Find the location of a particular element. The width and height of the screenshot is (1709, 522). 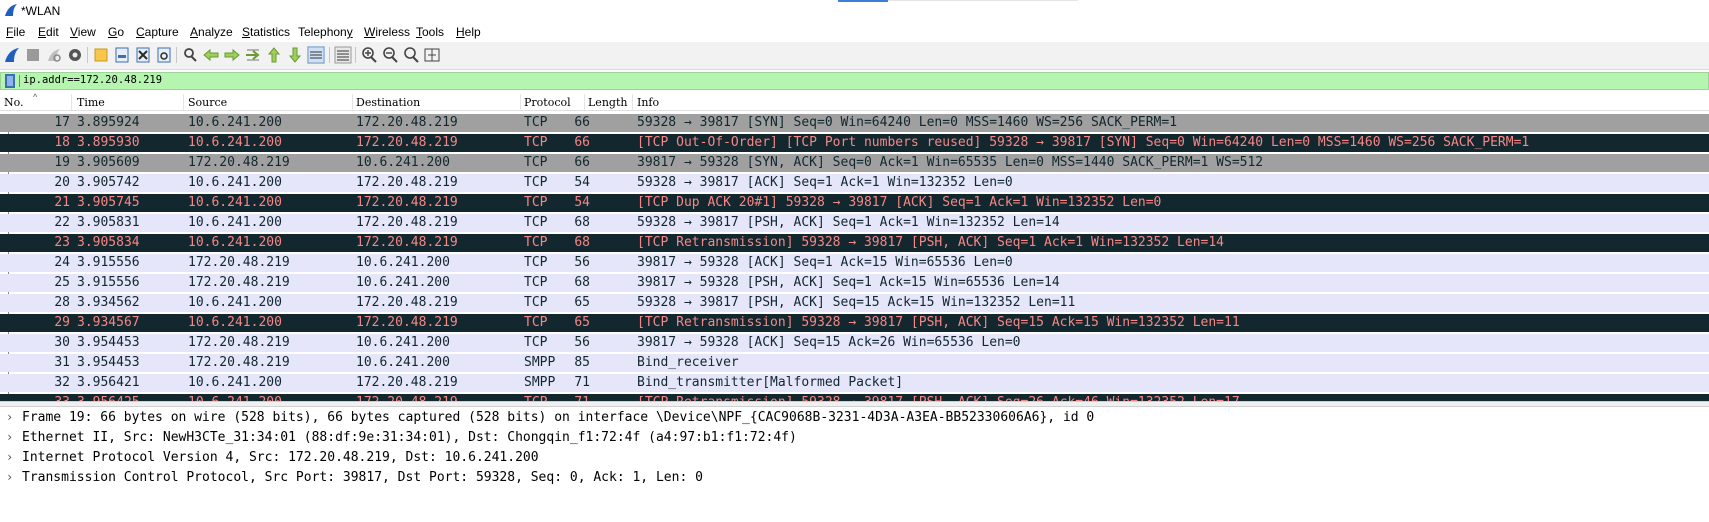

go-first-icon is located at coordinates (274, 55).